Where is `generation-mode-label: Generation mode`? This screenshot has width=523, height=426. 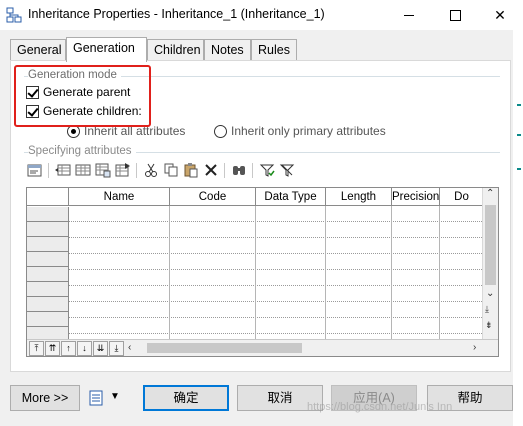
generation-mode-label: Generation mode is located at coordinates (74, 75).